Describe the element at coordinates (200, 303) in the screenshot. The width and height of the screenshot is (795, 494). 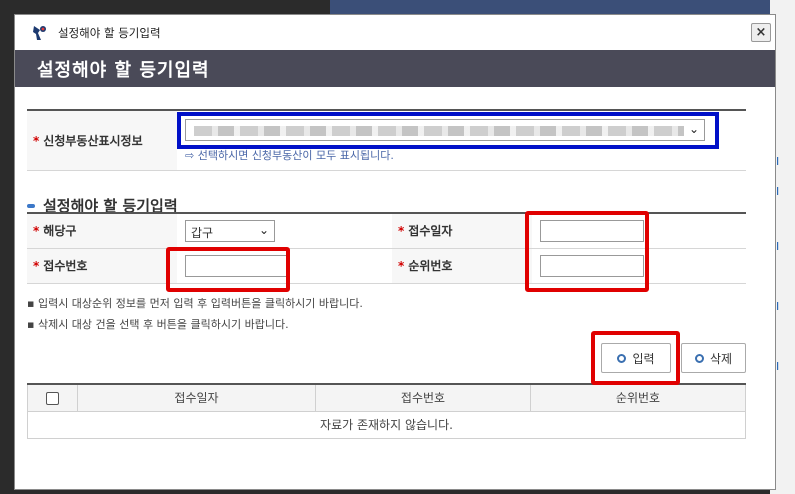
I see `note-text: 입력시 대상순위 정보를 먼저 입력 후 입력버튼을 클릭하시기 바랍니다.` at that location.